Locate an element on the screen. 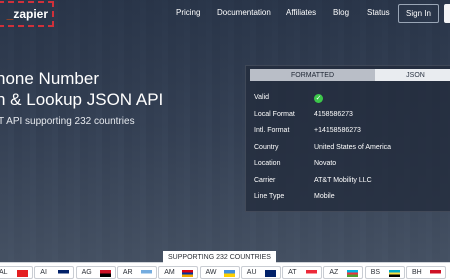  result-row-value: +14158586273 is located at coordinates (337, 130).